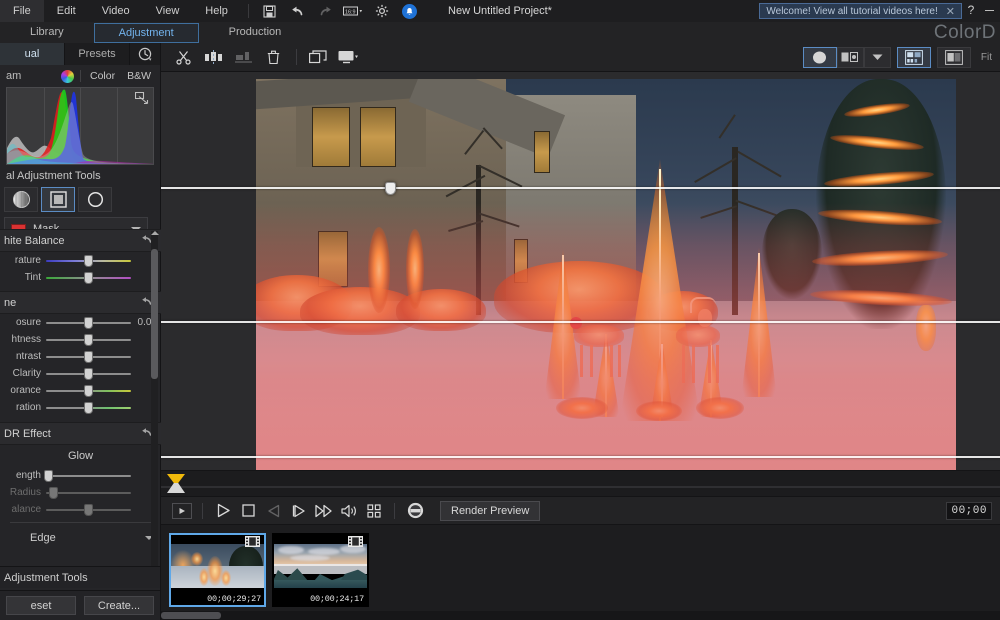  I want to click on slider-brightness: htness 0, so click(80, 339).